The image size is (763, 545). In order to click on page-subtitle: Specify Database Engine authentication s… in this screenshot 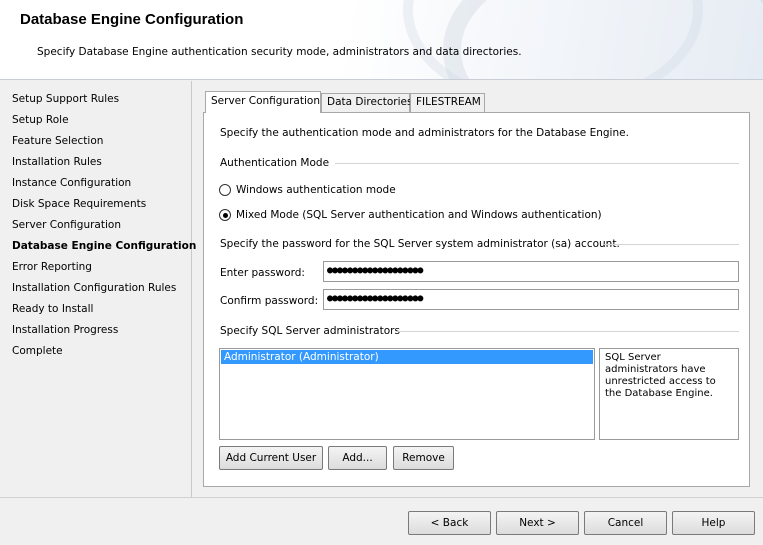, I will do `click(279, 52)`.